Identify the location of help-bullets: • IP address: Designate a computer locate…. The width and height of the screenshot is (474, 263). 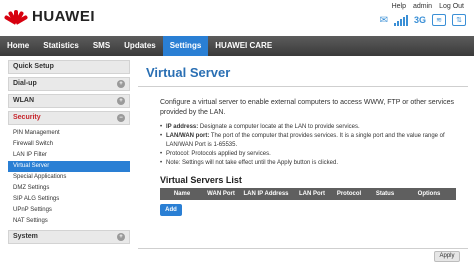
(311, 145).